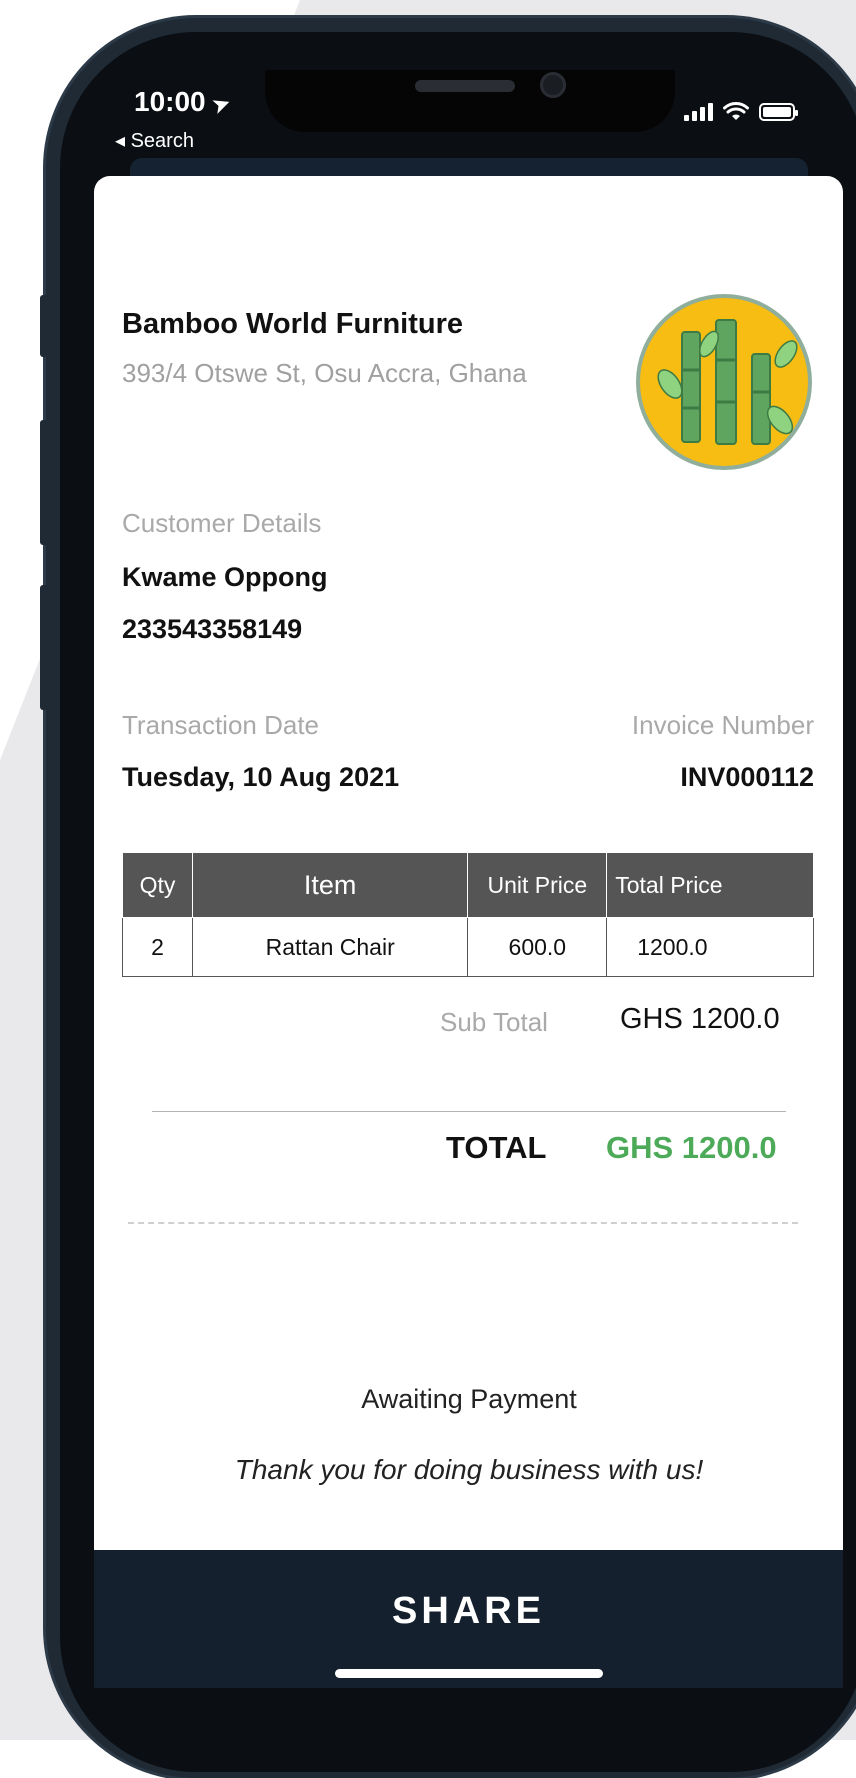 This screenshot has width=856, height=1778. I want to click on status-time-text: 10:00, so click(170, 101).